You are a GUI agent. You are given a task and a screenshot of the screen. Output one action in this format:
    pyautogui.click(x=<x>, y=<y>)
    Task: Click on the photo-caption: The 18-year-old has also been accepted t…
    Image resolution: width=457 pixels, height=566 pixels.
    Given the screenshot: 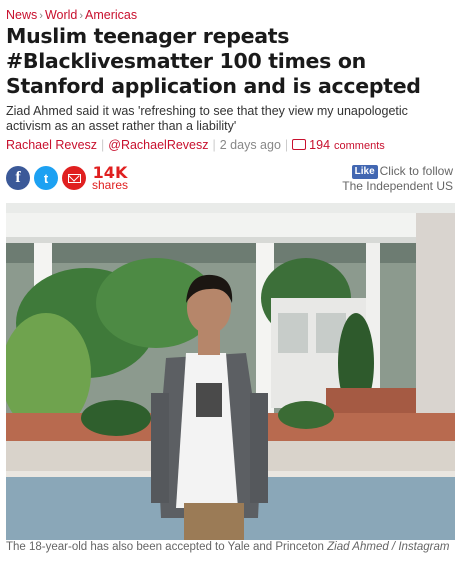 What is the action you would take?
    pyautogui.click(x=230, y=547)
    